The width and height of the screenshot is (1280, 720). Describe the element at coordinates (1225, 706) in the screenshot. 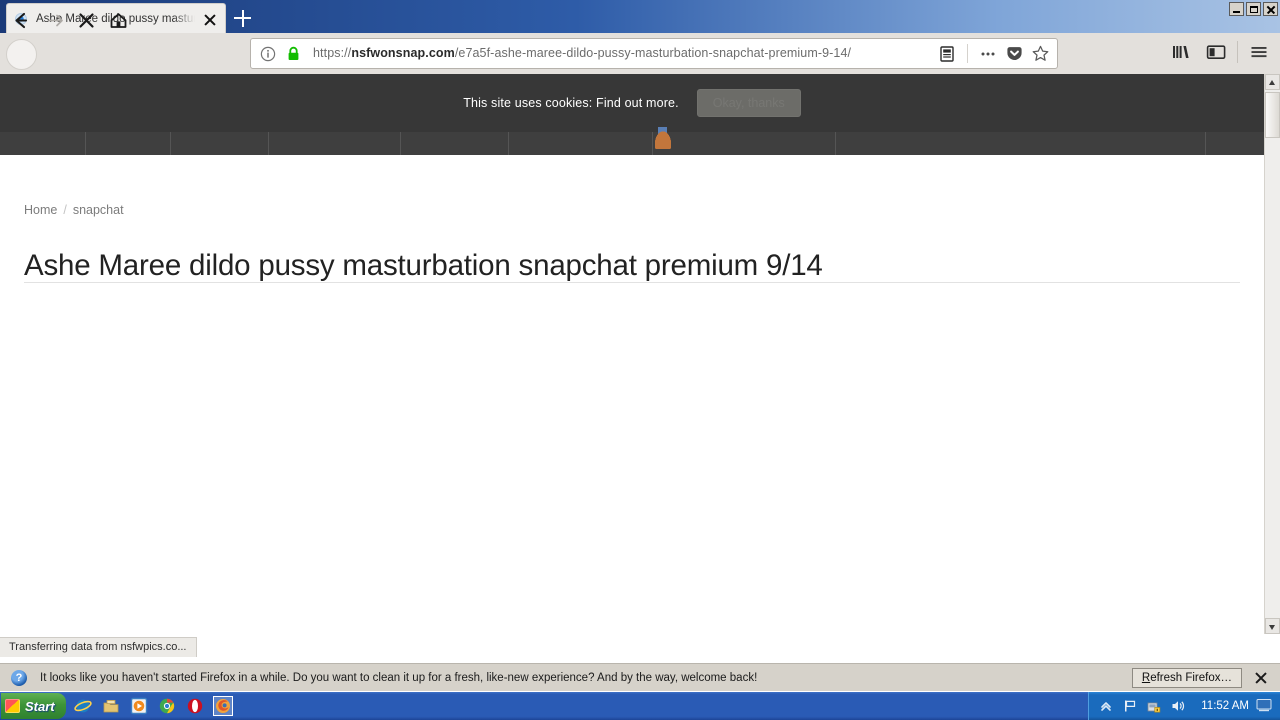

I see `taskbar-clock: 11:52 AM` at that location.